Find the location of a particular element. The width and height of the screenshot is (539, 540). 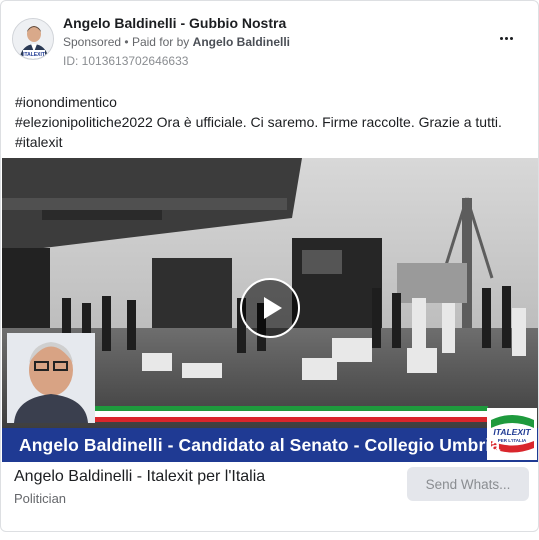

sponsored-label: Sponsored is located at coordinates (92, 42).